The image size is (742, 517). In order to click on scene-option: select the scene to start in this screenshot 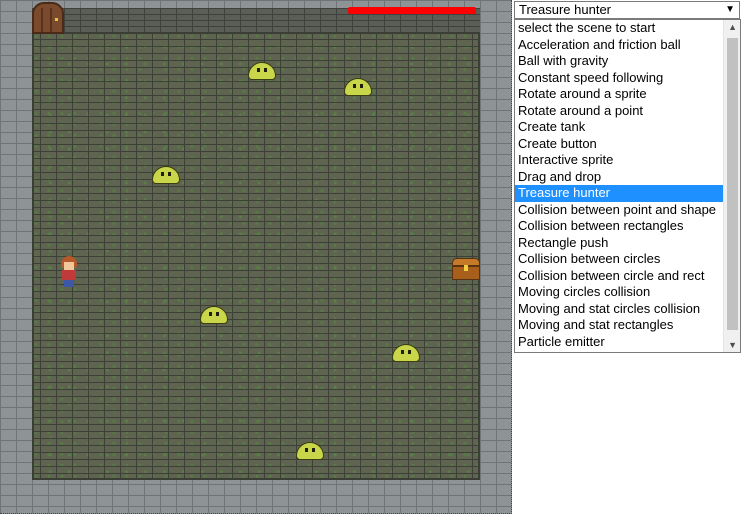, I will do `click(627, 28)`.